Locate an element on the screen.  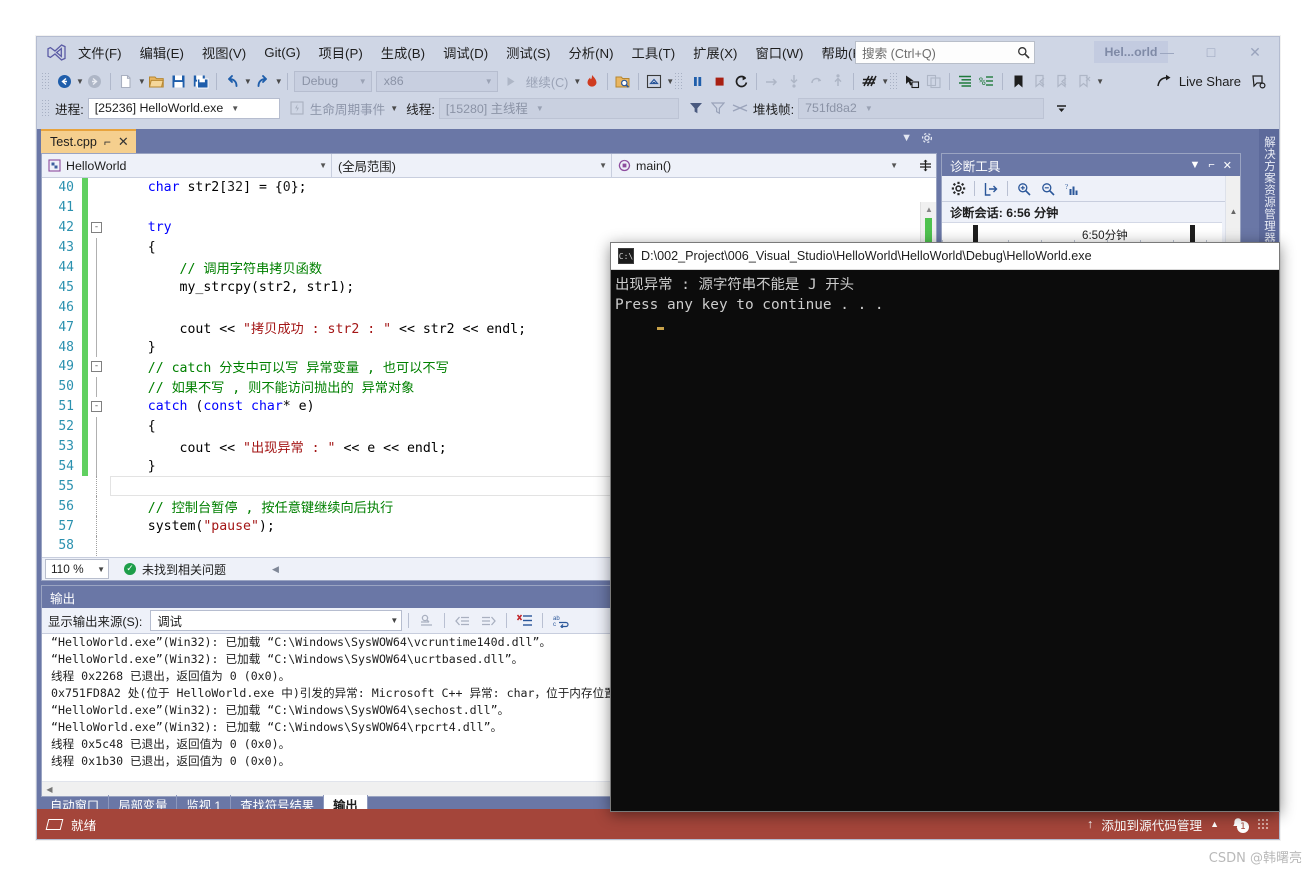
comment-selection-icon: % is located at coordinates (987, 81).